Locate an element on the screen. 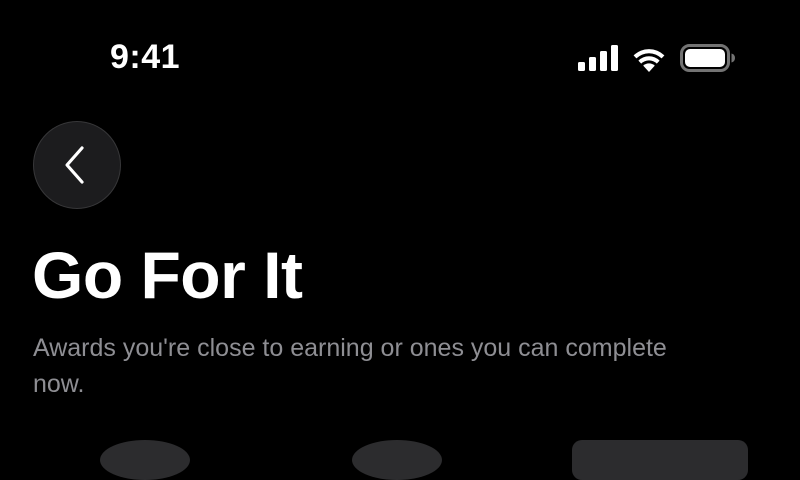  back-button is located at coordinates (77, 165).